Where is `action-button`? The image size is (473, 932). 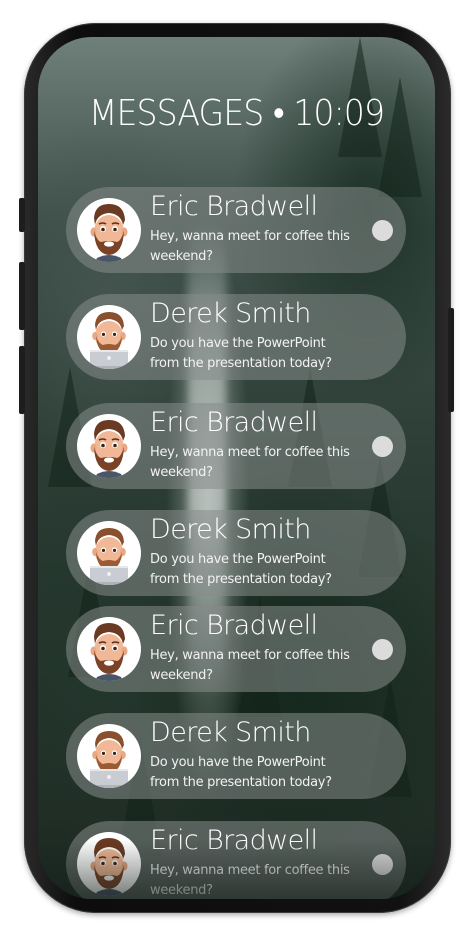 action-button is located at coordinates (22, 215).